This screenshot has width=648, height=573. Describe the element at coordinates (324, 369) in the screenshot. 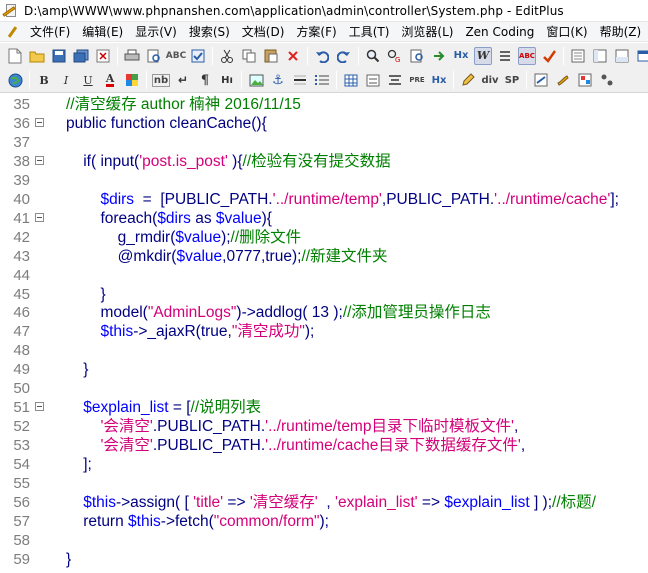

I see `code-line: 49 }` at that location.